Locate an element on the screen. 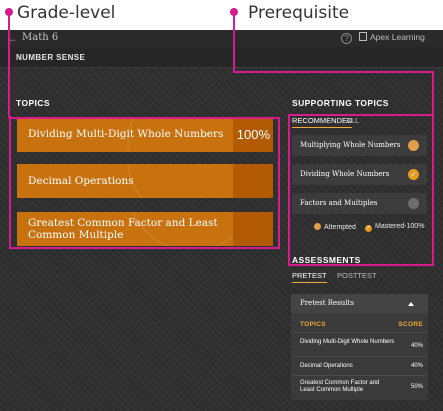  apex-logo-icon is located at coordinates (363, 36).